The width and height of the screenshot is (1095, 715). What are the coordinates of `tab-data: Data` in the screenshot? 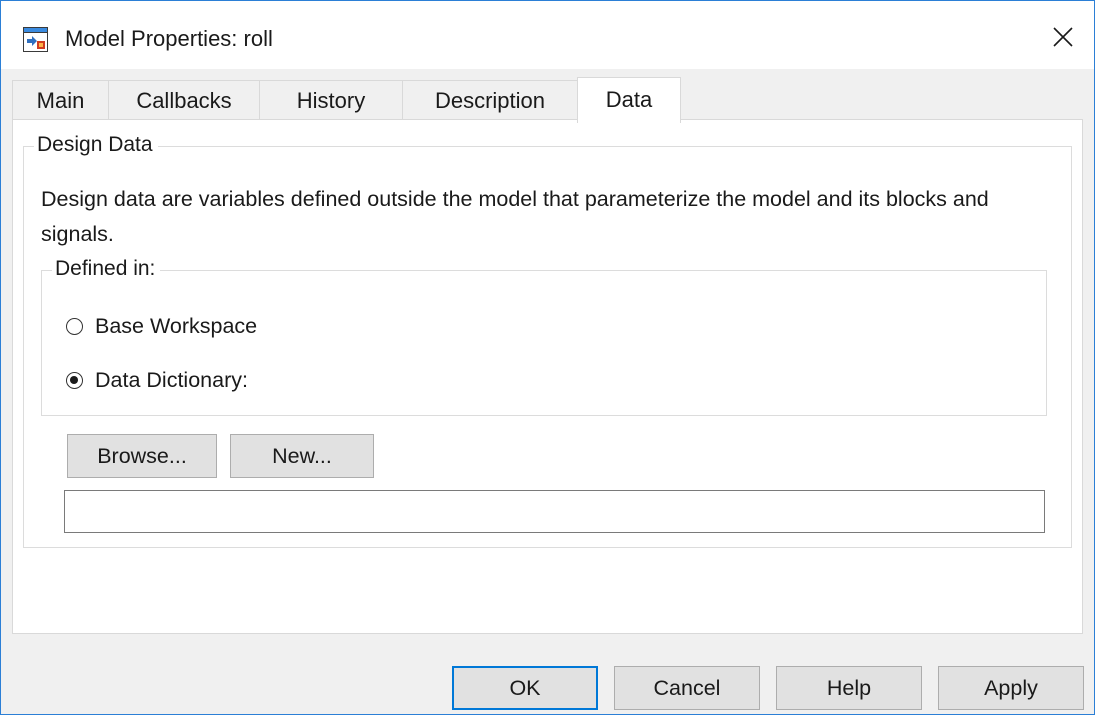 It's located at (629, 100).